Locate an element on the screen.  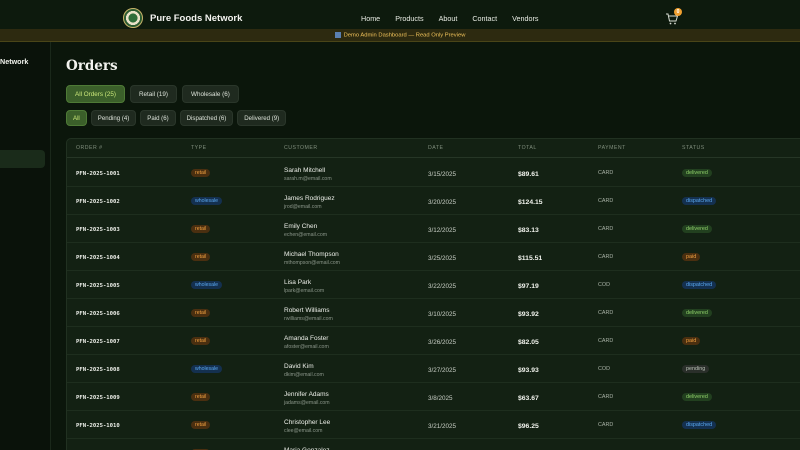
order-number: PFN-2025-1002 is located at coordinates (98, 202).